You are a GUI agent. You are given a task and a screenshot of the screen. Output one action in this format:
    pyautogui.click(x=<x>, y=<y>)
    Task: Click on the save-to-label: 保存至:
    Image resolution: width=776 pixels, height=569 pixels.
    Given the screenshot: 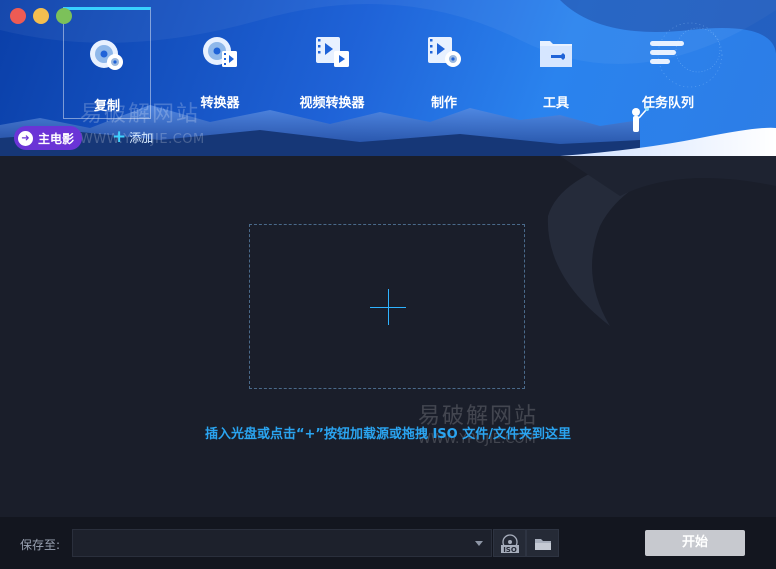 What is the action you would take?
    pyautogui.click(x=40, y=545)
    